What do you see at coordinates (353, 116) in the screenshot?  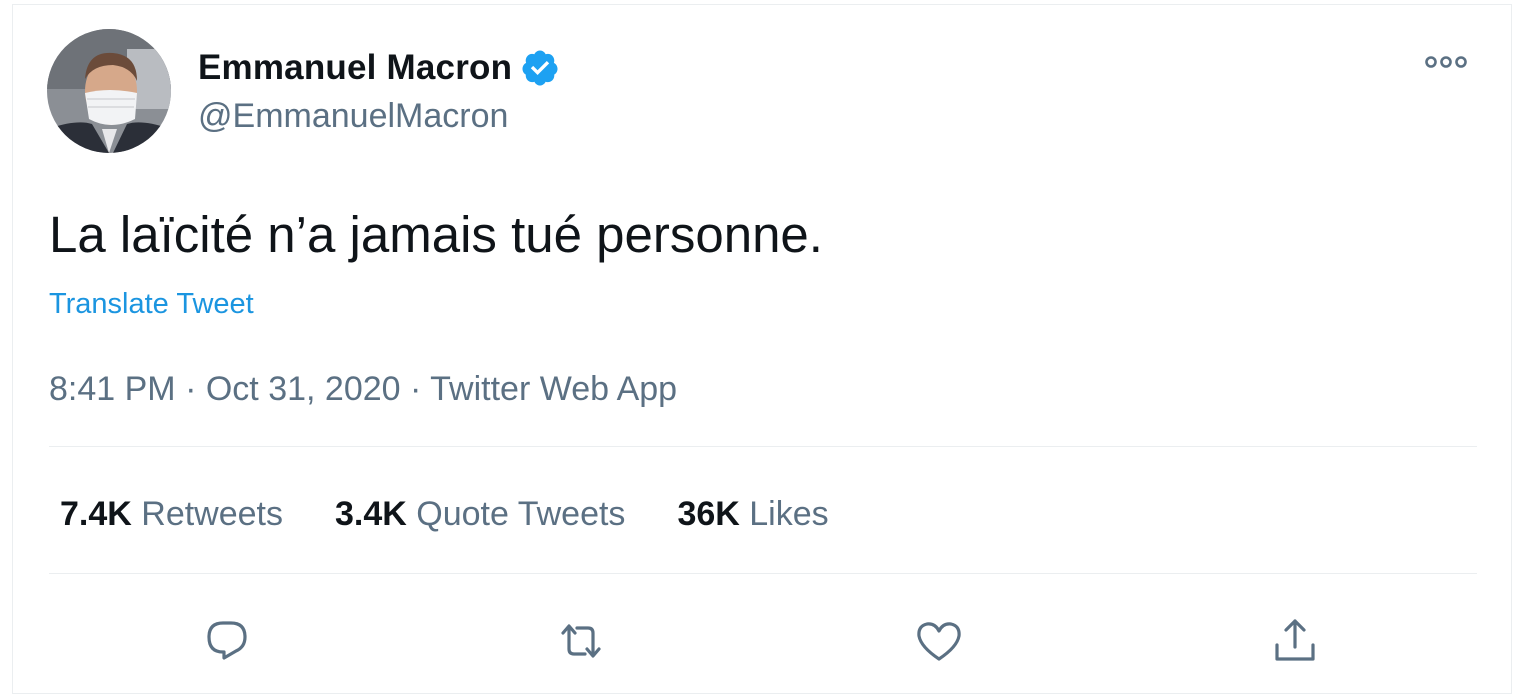 I see `author-handle: @EmmanuelMacron` at bounding box center [353, 116].